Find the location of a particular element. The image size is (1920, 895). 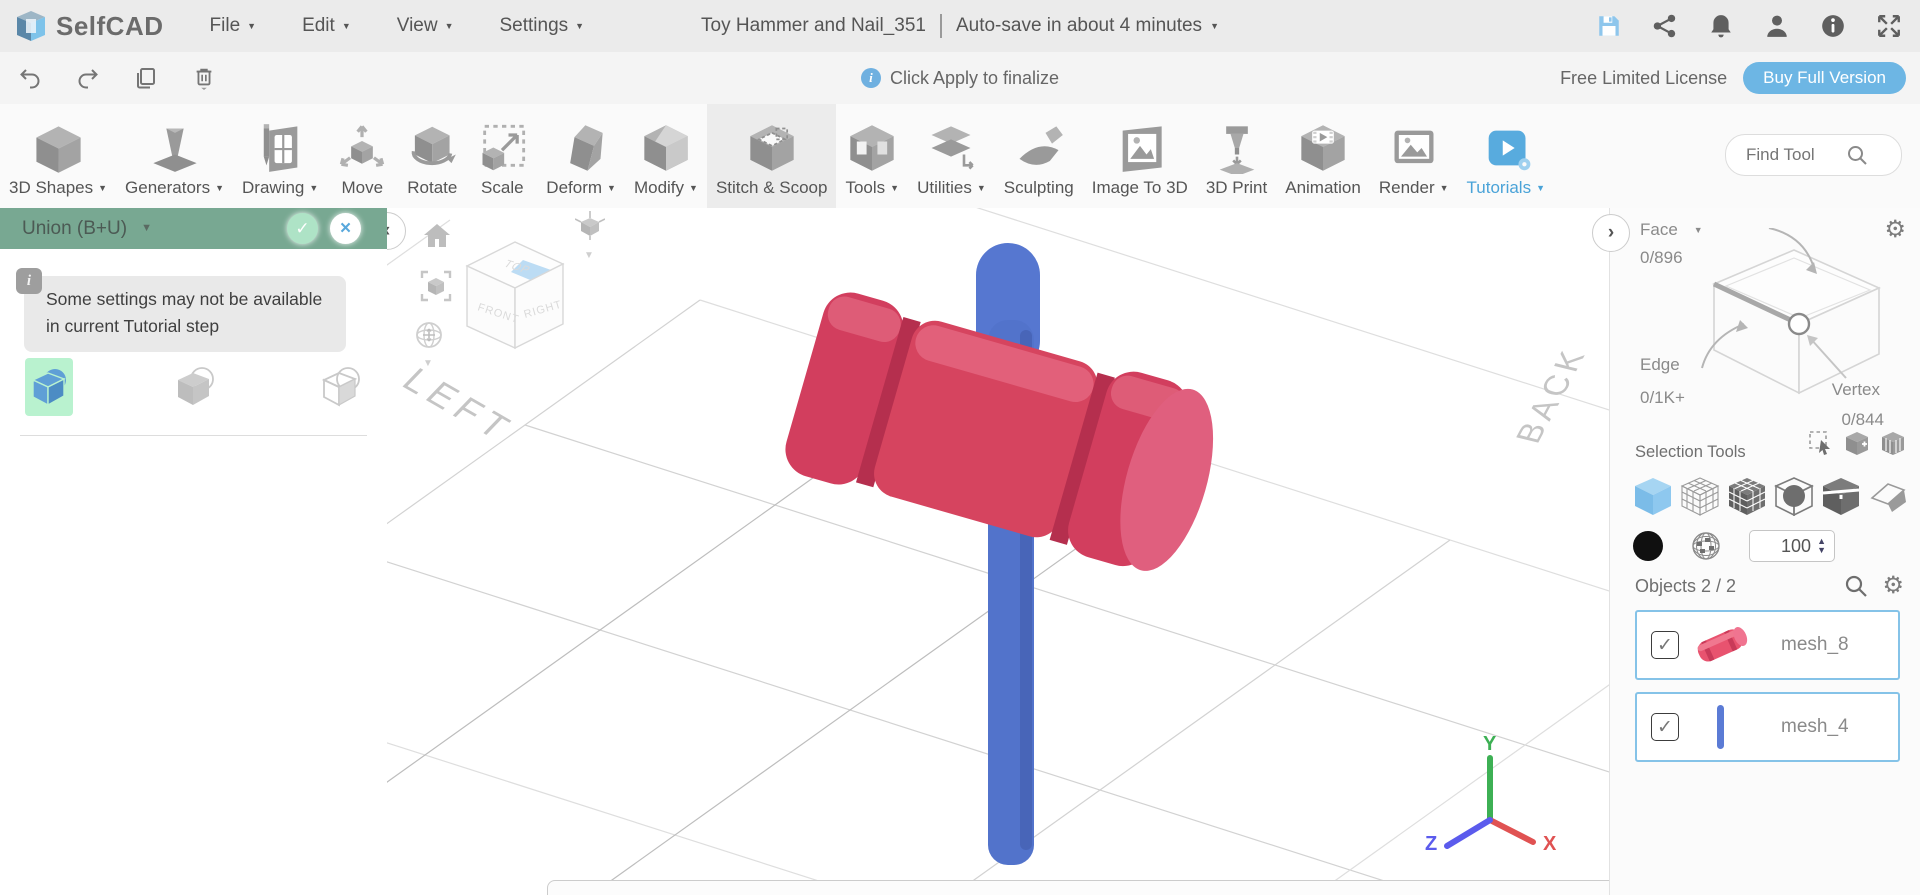

print-3d-icon is located at coordinates (1236, 150).